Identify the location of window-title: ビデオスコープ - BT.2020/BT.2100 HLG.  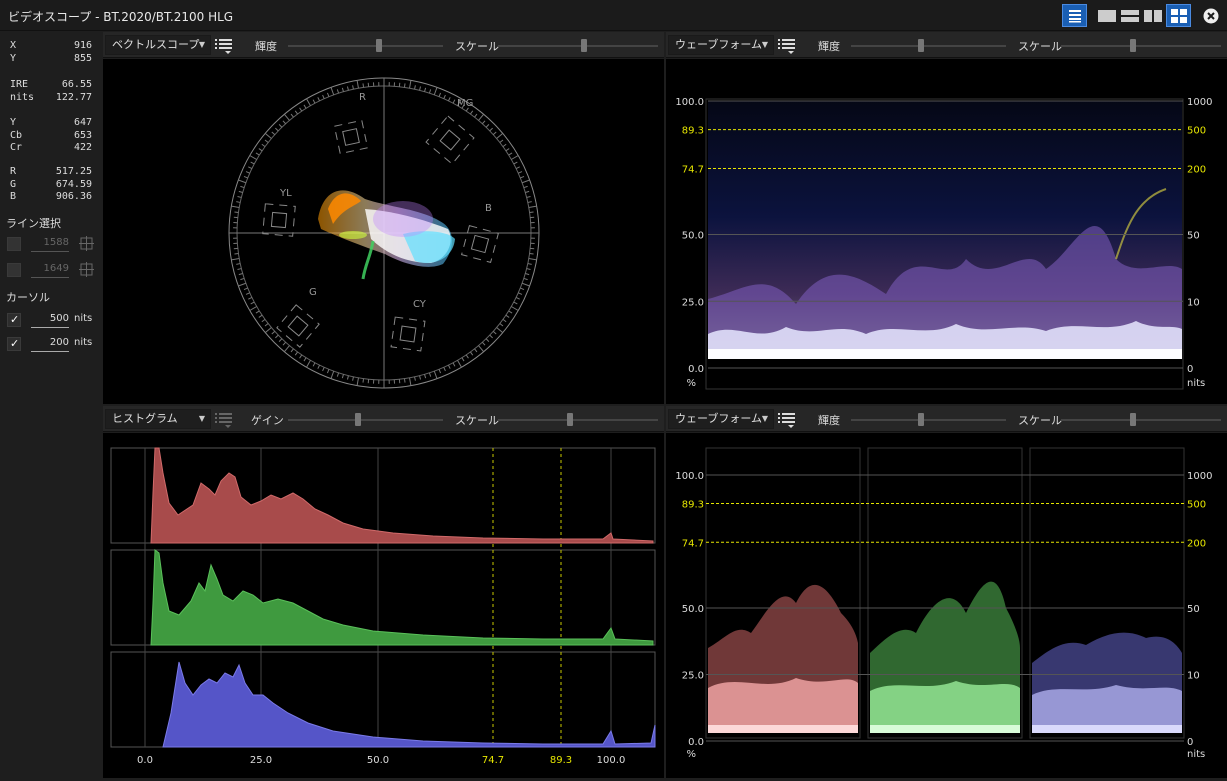
(120, 16).